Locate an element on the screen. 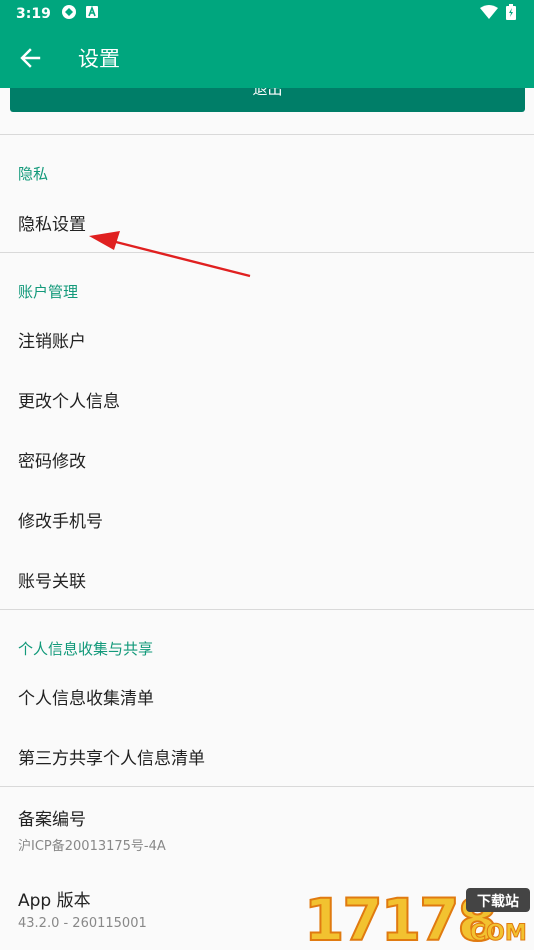  list-item-label: 更改个人信息 is located at coordinates (69, 401).